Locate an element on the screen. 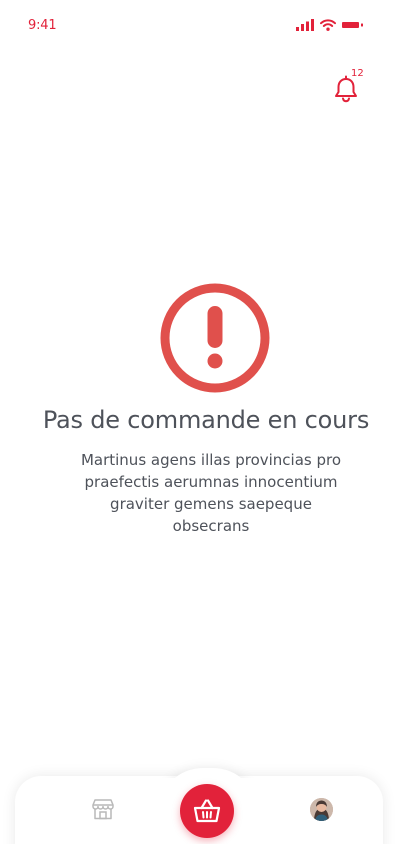 This screenshot has width=412, height=844. basket-icon is located at coordinates (207, 811).